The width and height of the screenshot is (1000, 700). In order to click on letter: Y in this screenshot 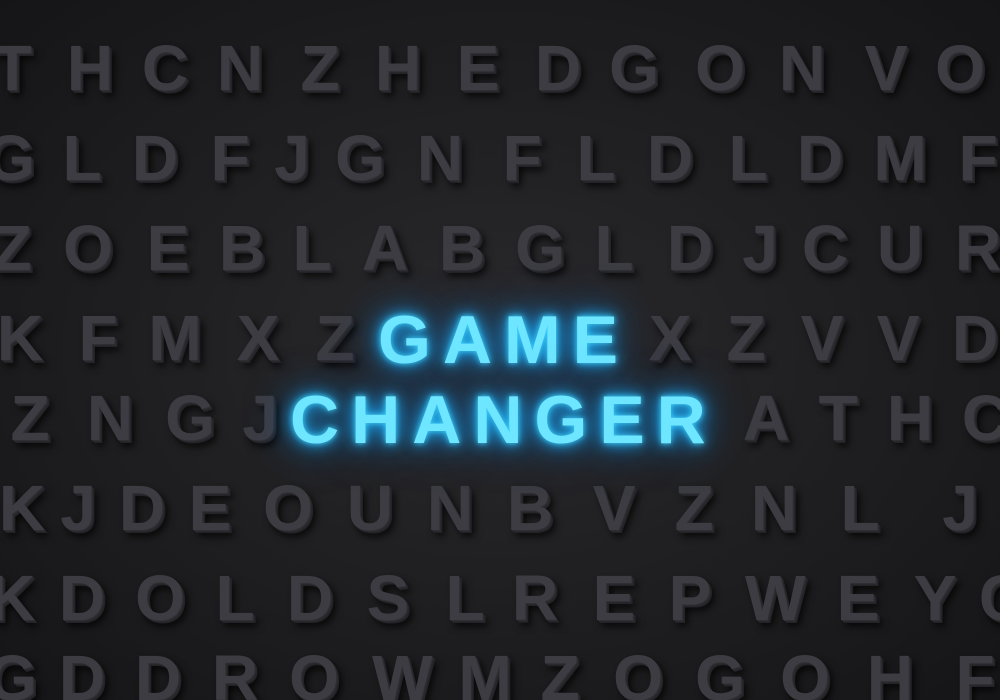, I will do `click(935, 598)`.